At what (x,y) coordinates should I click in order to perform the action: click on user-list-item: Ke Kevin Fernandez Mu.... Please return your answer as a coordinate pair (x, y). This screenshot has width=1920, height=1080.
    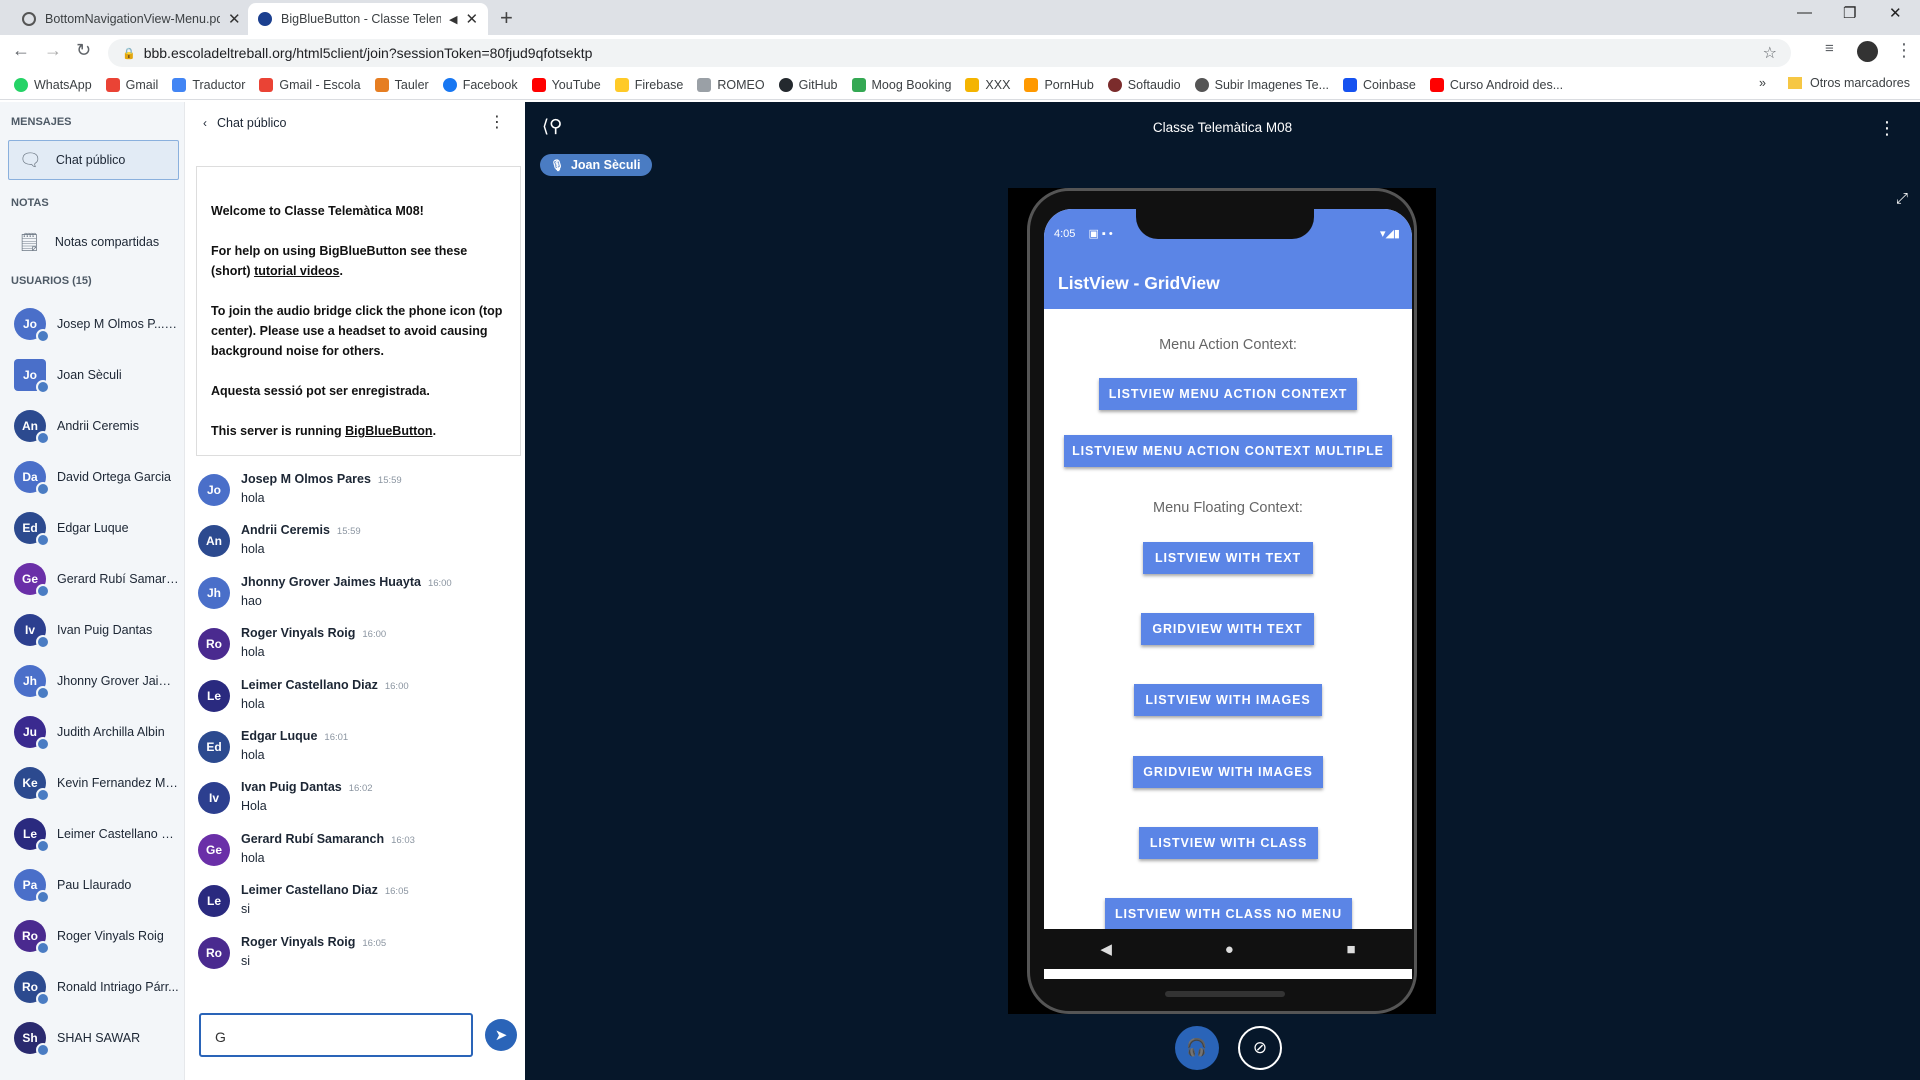
    Looking at the image, I should click on (99, 783).